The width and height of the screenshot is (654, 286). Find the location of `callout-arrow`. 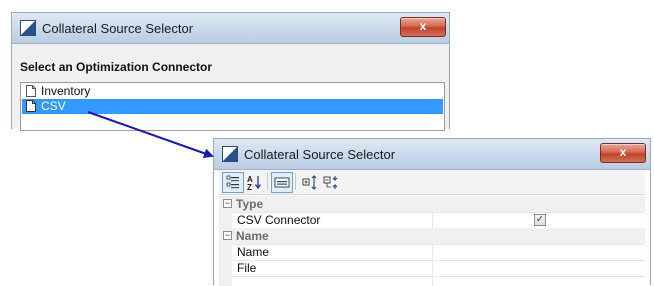

callout-arrow is located at coordinates (150, 135).